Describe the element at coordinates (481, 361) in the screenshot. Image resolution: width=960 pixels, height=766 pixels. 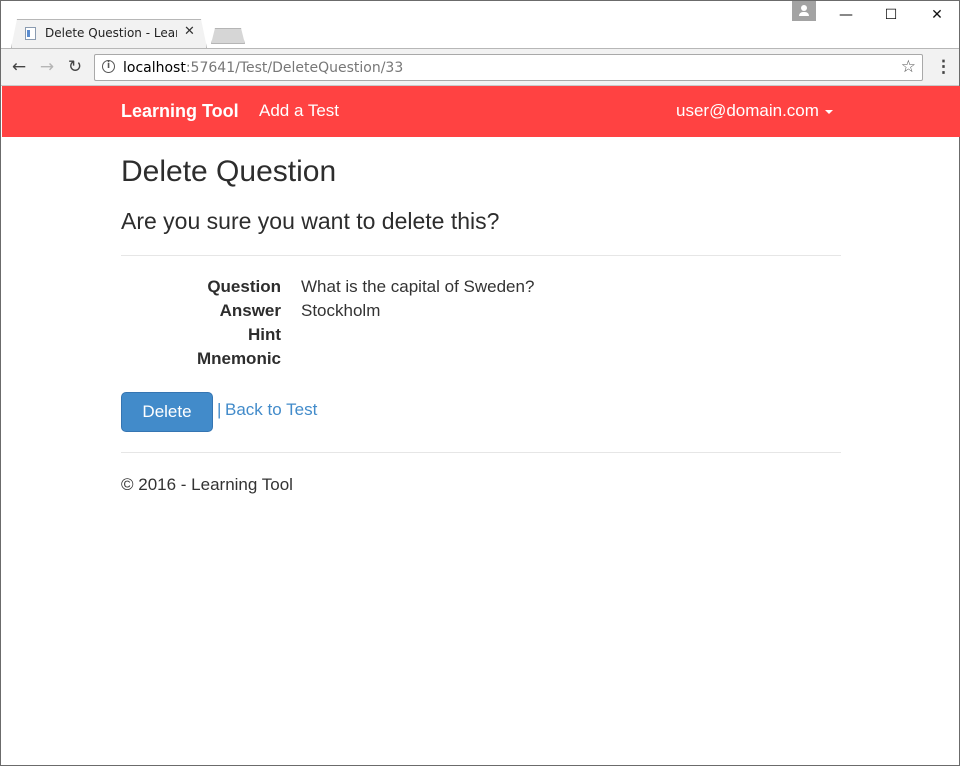
I see `detail-row-mnemonic: Mnemonic` at that location.